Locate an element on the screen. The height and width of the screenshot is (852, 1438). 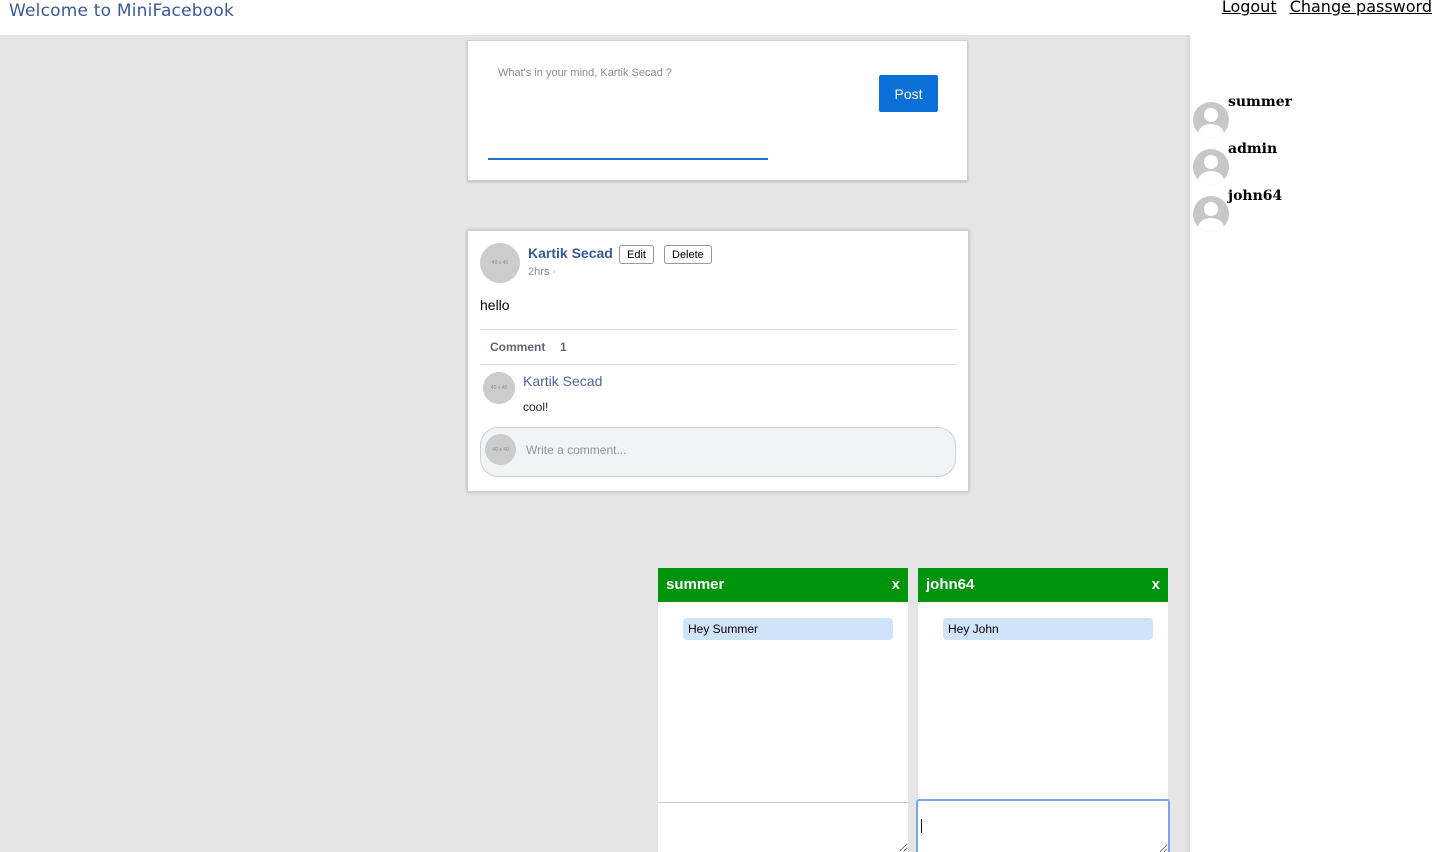
status-input is located at coordinates (628, 111).